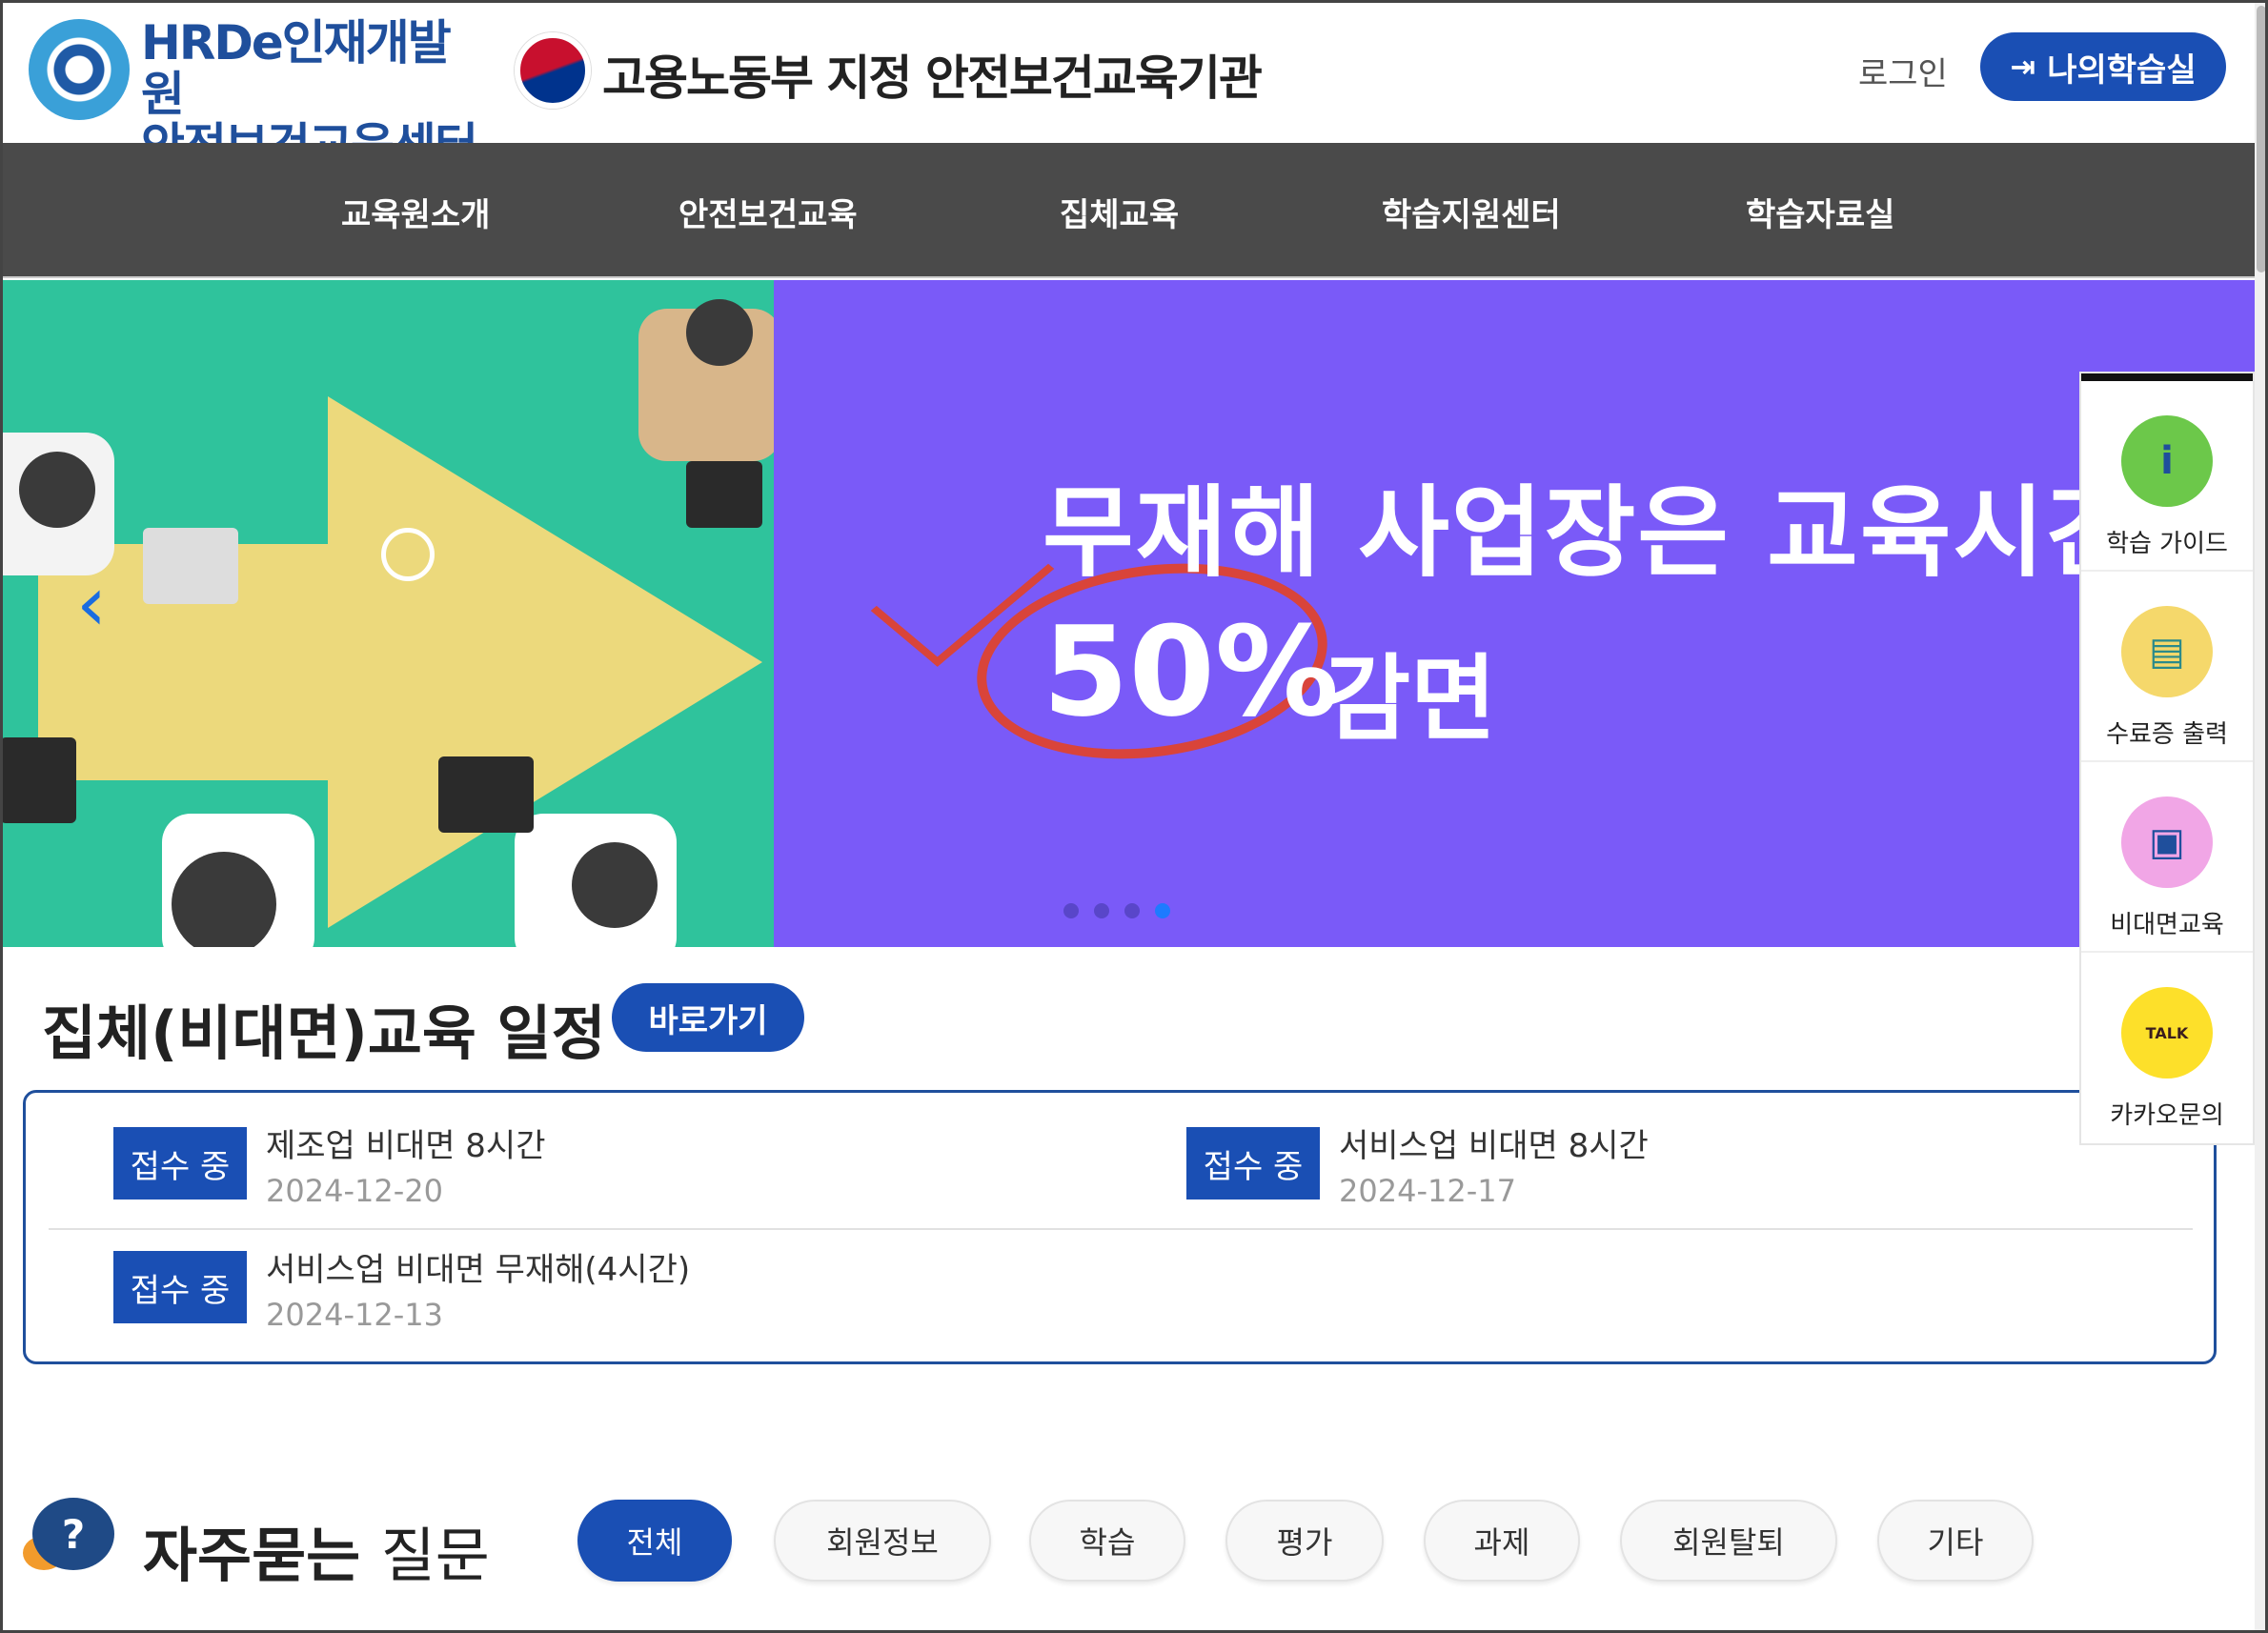  I want to click on scrollbar-thumb, so click(2261, 139).